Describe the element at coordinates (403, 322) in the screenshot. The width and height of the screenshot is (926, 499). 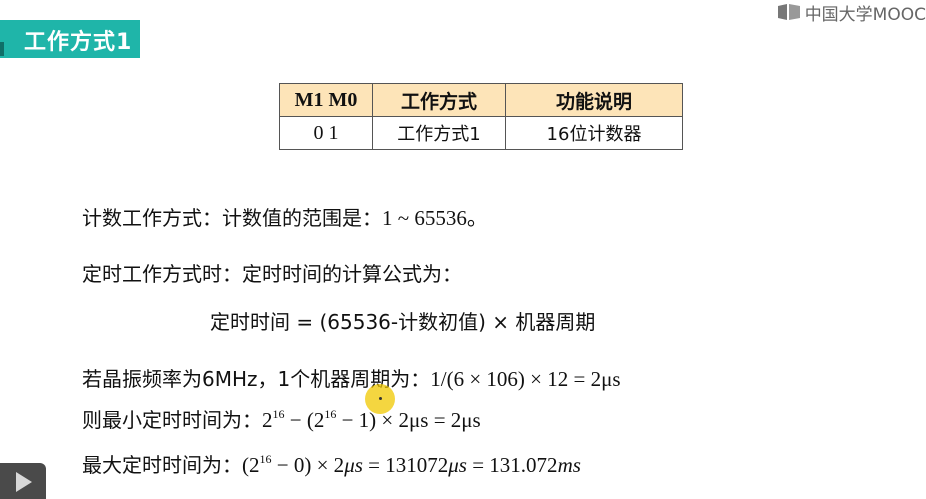
I see `timer-formula: 定时时间 = (65536-计数初值) × 机器周期` at that location.